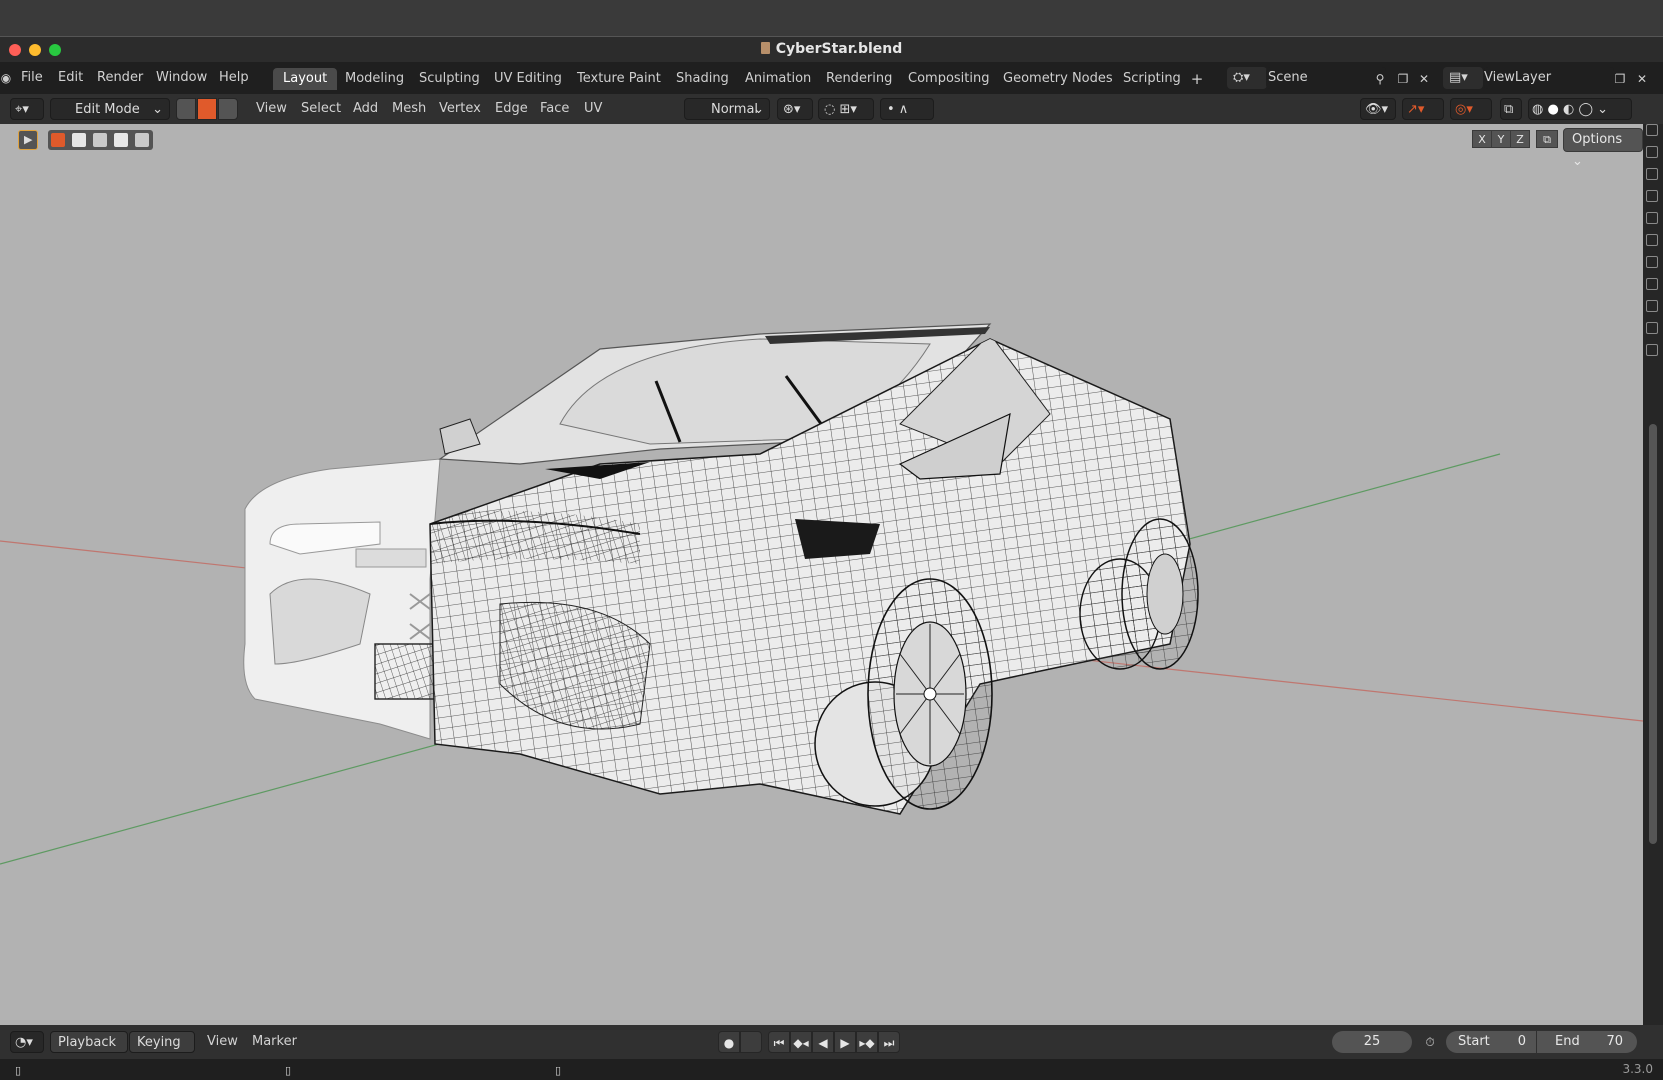 The height and width of the screenshot is (1080, 1663). Describe the element at coordinates (702, 79) in the screenshot. I see `tab-shading: Shading` at that location.